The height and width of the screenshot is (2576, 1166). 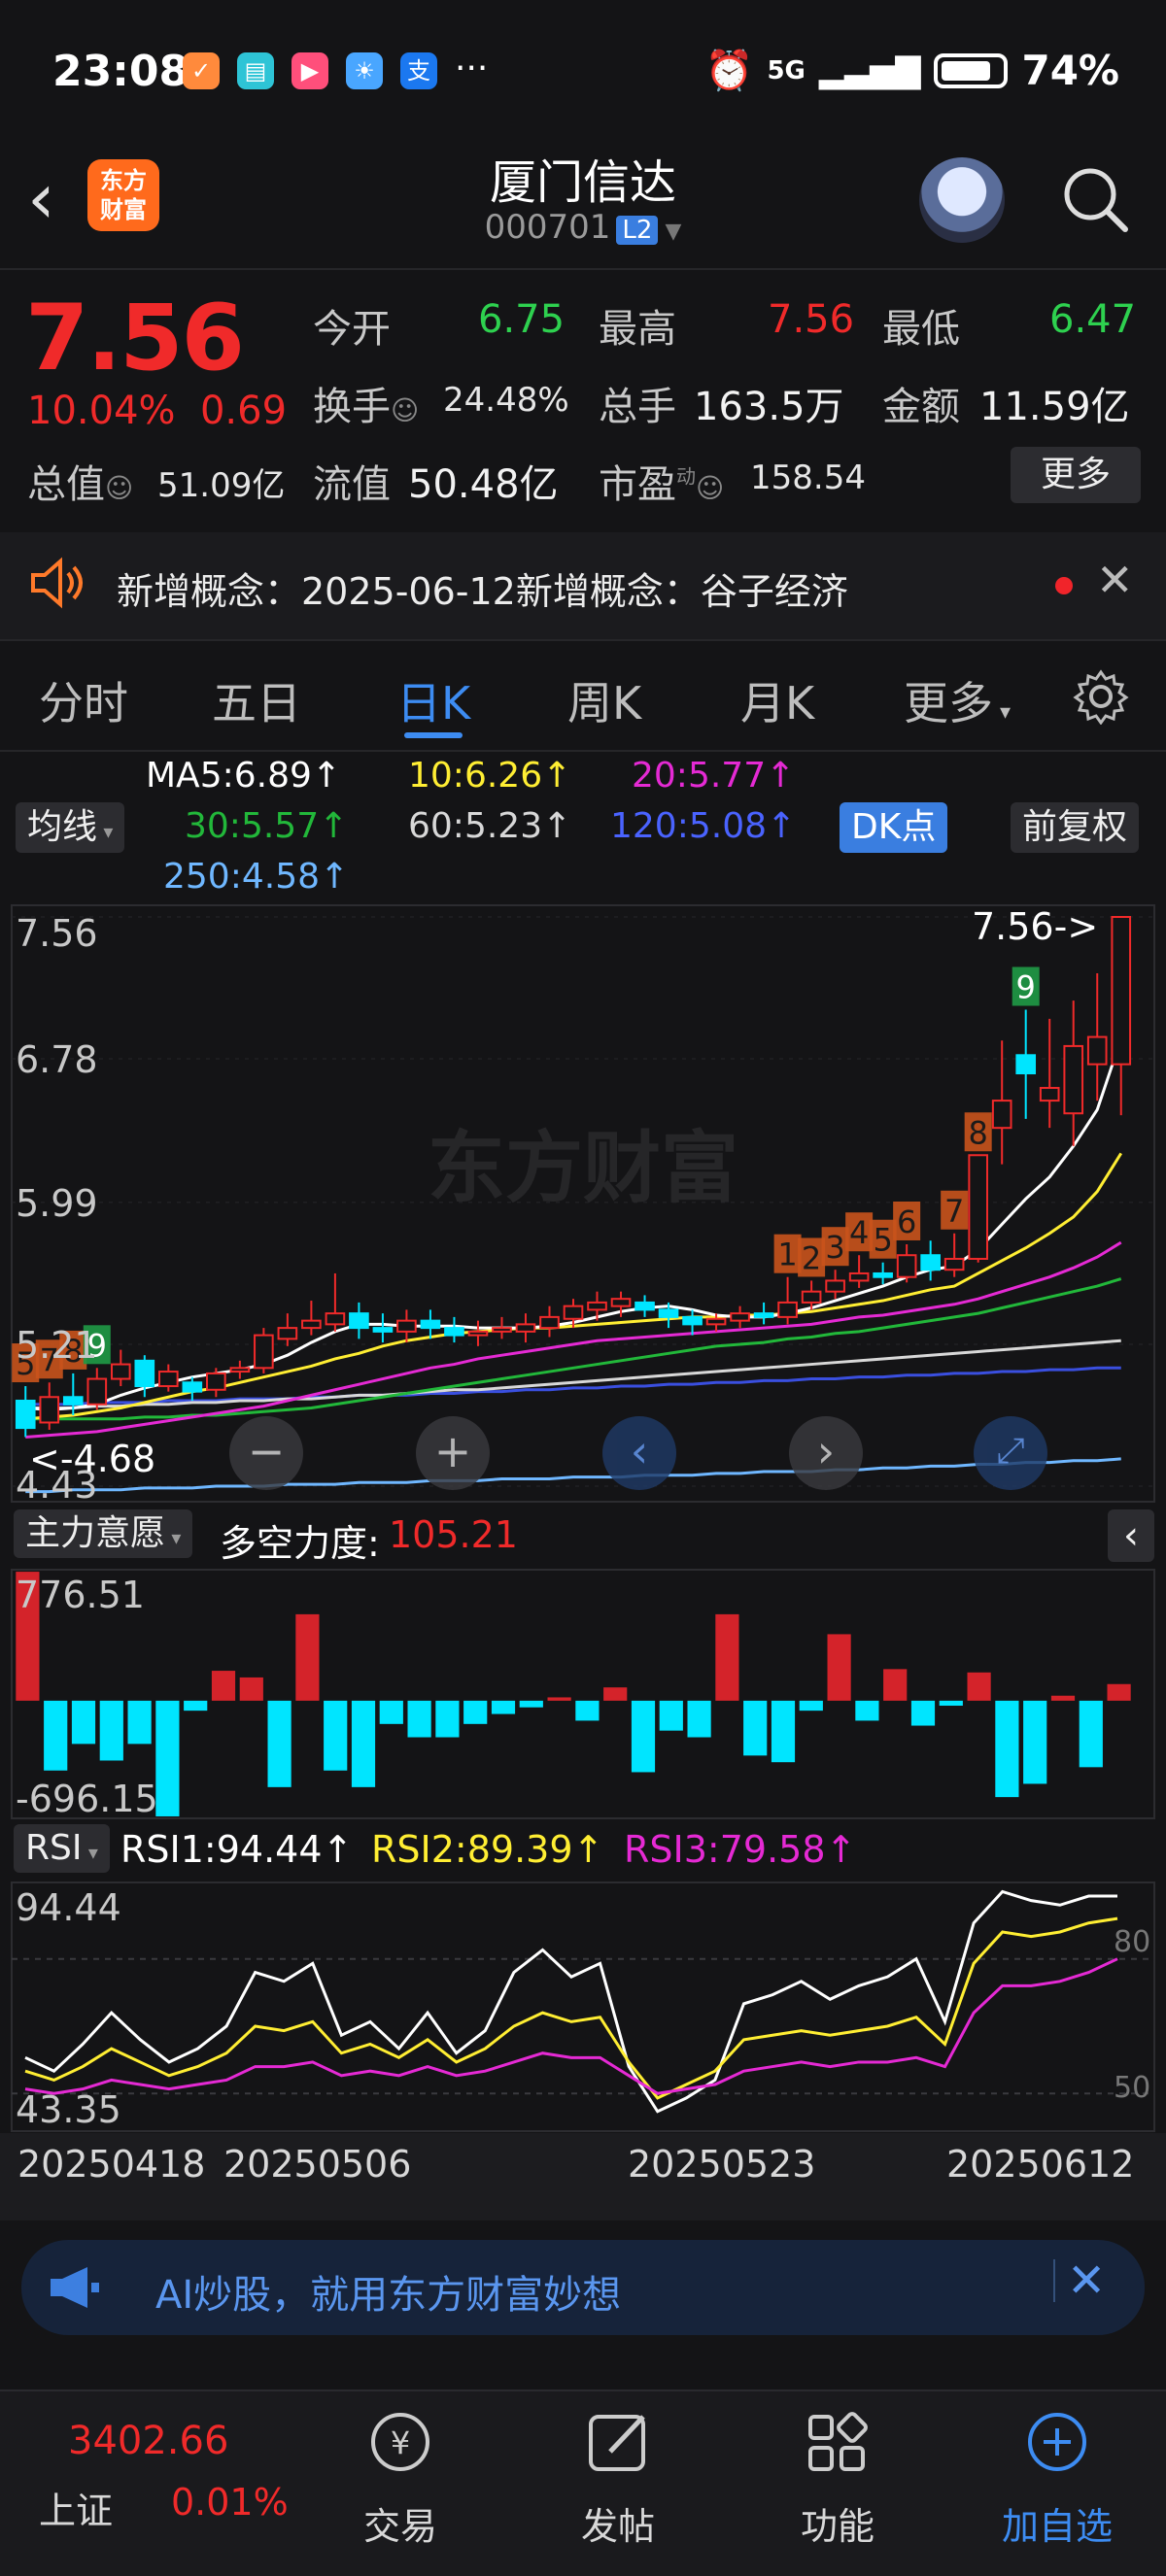 What do you see at coordinates (201, 70) in the screenshot?
I see `coupon-app-icon: ✓` at bounding box center [201, 70].